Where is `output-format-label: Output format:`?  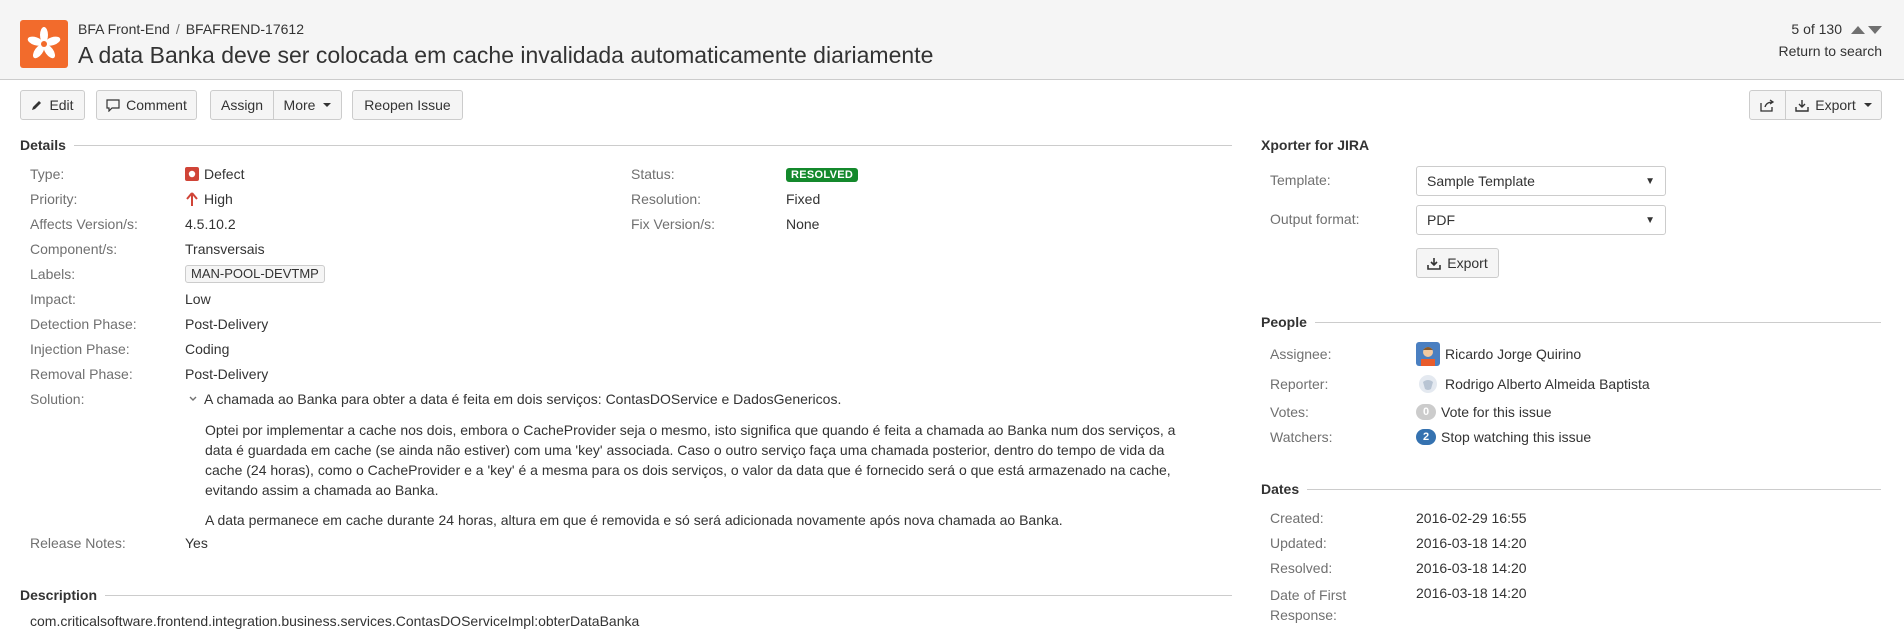 output-format-label: Output format: is located at coordinates (1315, 219).